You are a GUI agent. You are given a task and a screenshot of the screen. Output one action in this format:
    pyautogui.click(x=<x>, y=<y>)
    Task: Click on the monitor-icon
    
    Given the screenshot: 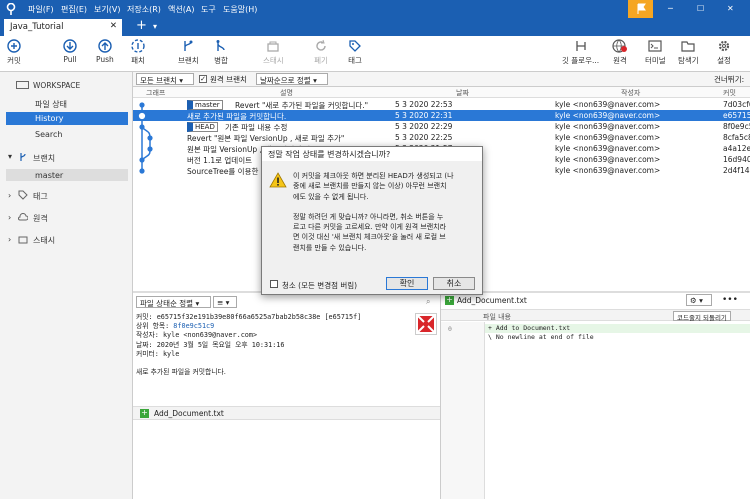 What is the action you would take?
    pyautogui.click(x=22, y=85)
    